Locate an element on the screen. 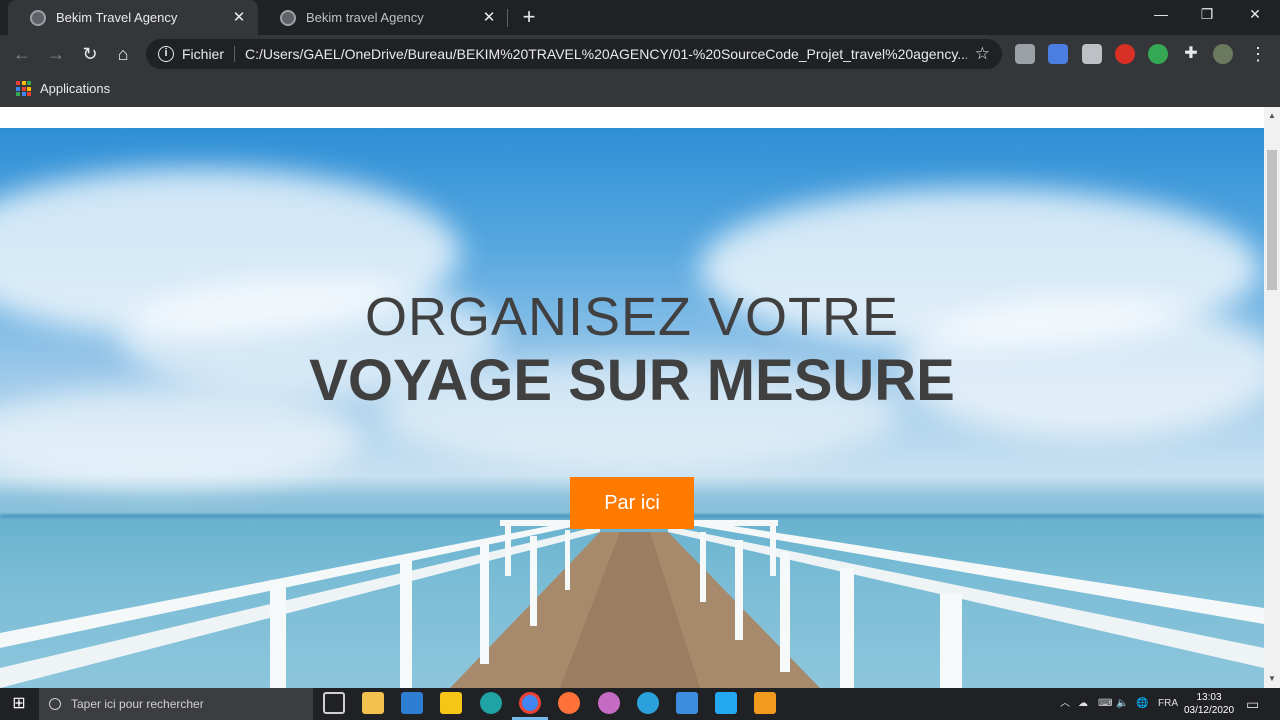 This screenshot has width=1280, height=720. search-icon is located at coordinates (55, 704).